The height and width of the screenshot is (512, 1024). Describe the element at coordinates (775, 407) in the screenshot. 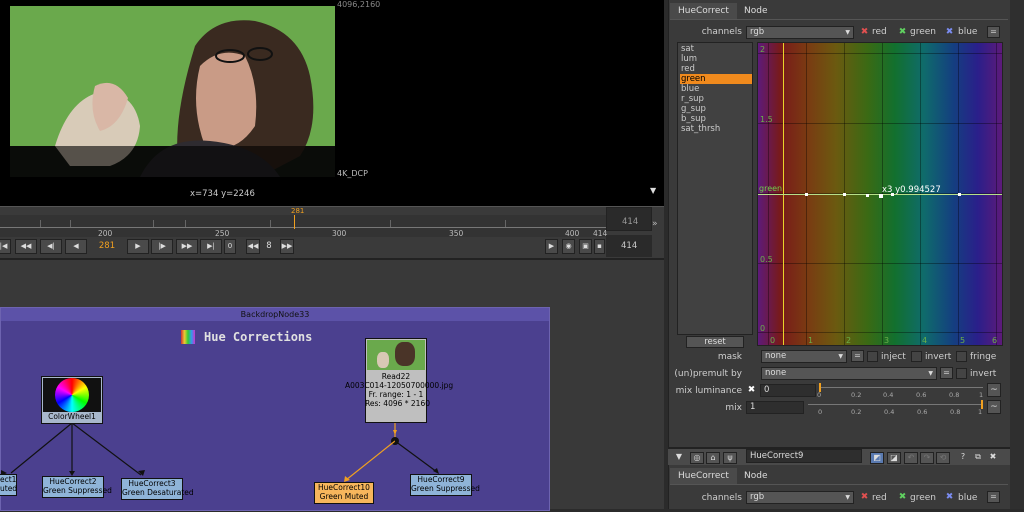

I see `mix-field: 1` at that location.